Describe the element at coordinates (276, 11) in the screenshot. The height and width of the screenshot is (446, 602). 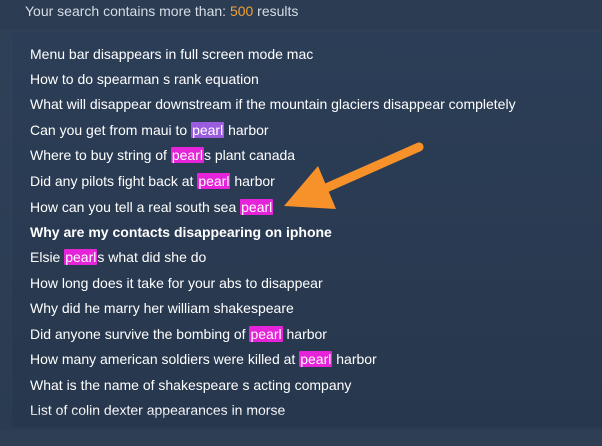
I see `status-suffix: results` at that location.